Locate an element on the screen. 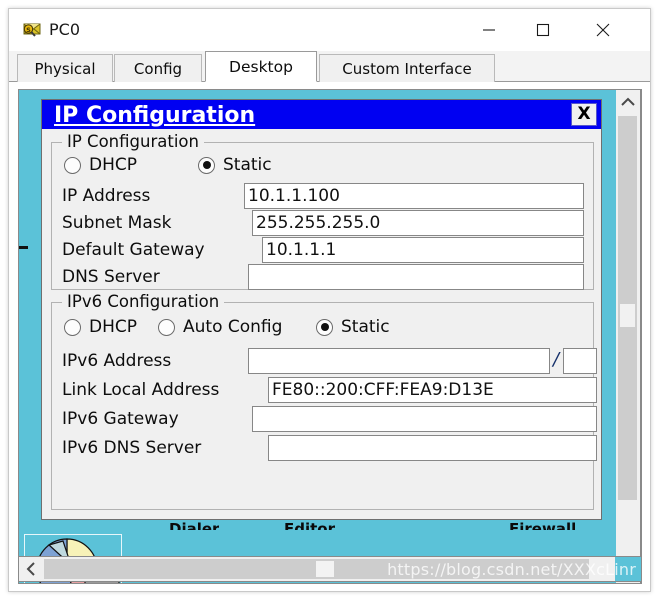 This screenshot has height=600, width=659. horizontal-scrollbar-thumb is located at coordinates (316, 569).